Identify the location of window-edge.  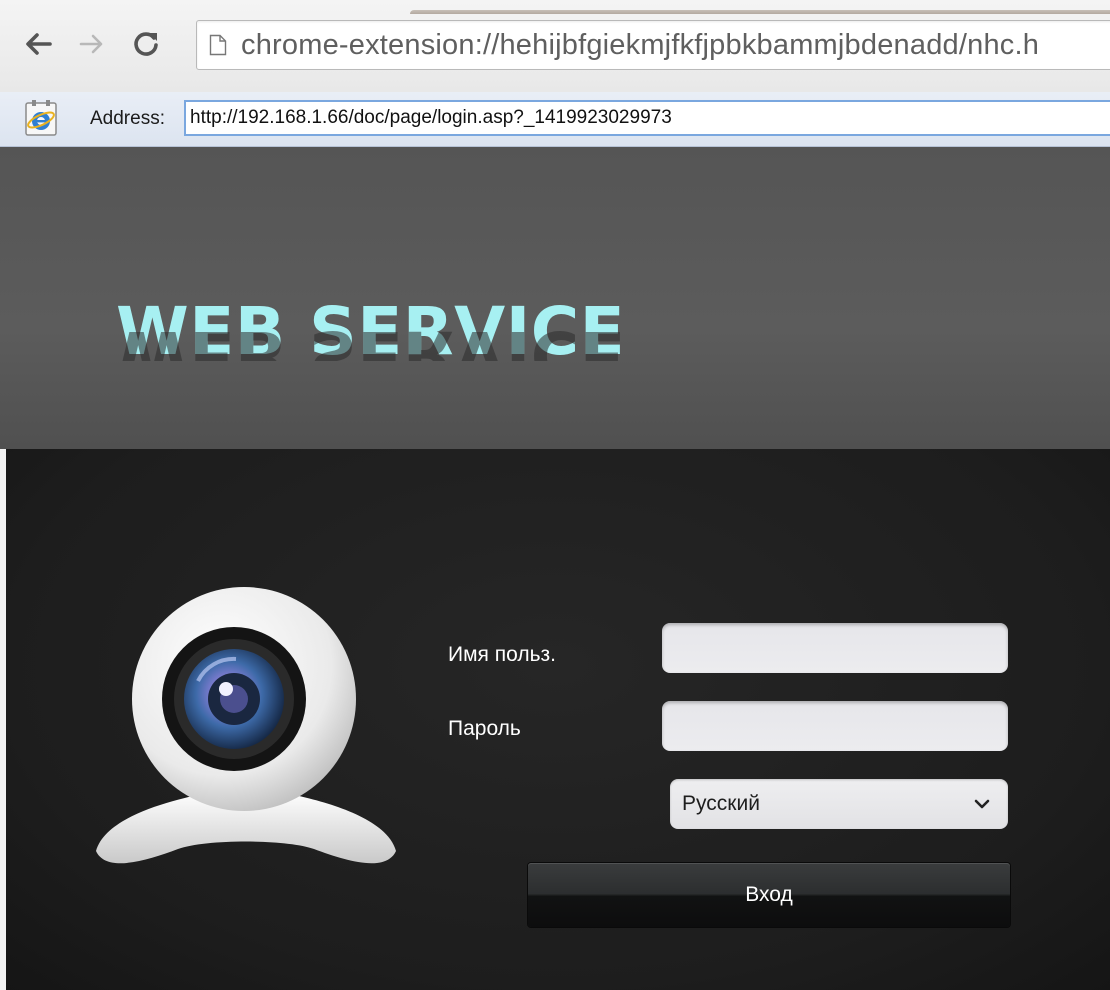
(3, 719).